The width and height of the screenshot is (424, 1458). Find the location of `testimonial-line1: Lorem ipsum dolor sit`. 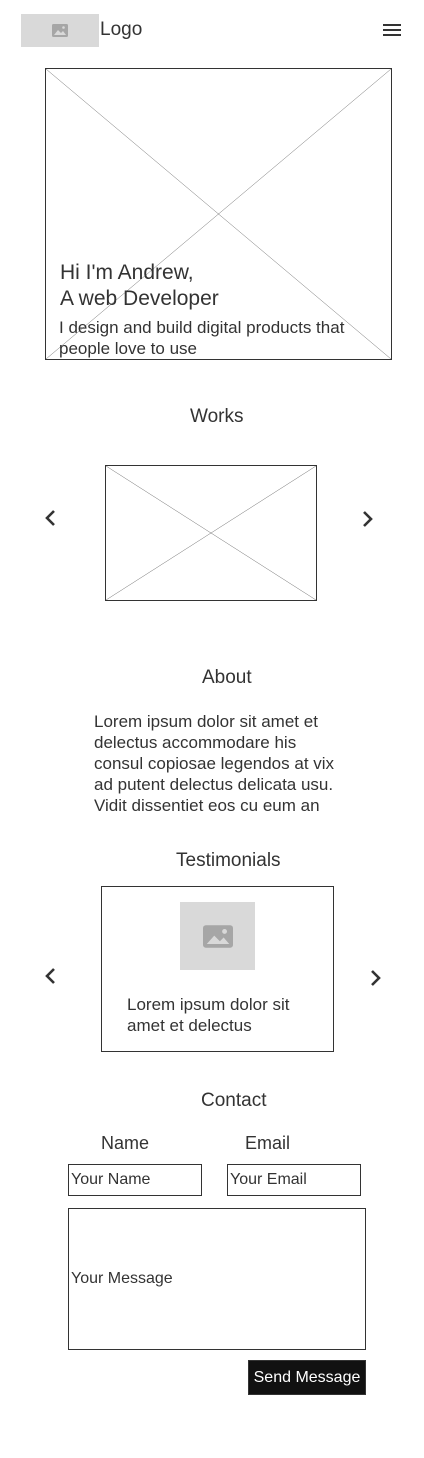

testimonial-line1: Lorem ipsum dolor sit is located at coordinates (208, 1004).